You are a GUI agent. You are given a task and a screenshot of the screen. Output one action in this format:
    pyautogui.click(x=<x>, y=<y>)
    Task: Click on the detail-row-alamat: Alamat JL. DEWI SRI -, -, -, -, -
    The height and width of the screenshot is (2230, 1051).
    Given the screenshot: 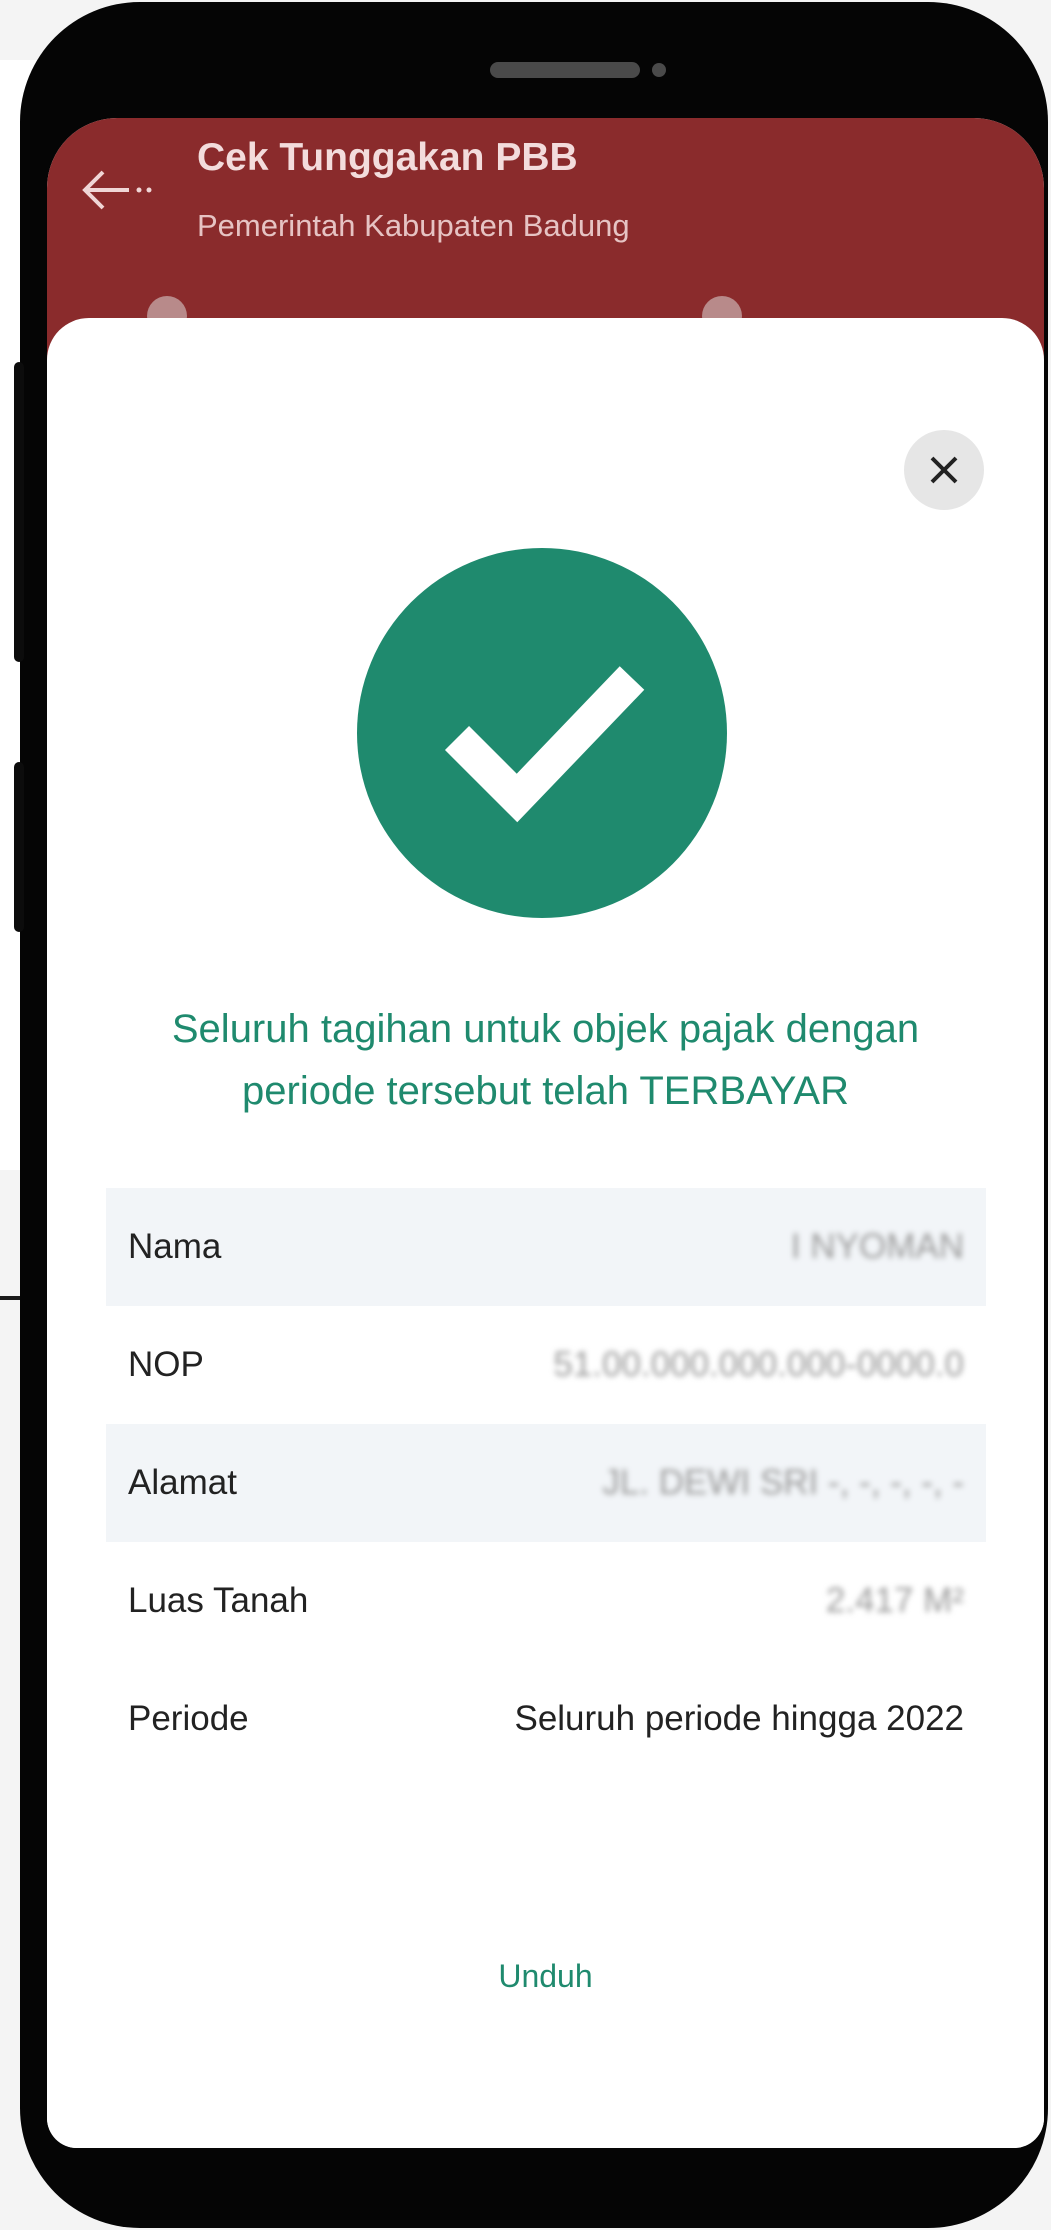 What is the action you would take?
    pyautogui.click(x=546, y=1483)
    